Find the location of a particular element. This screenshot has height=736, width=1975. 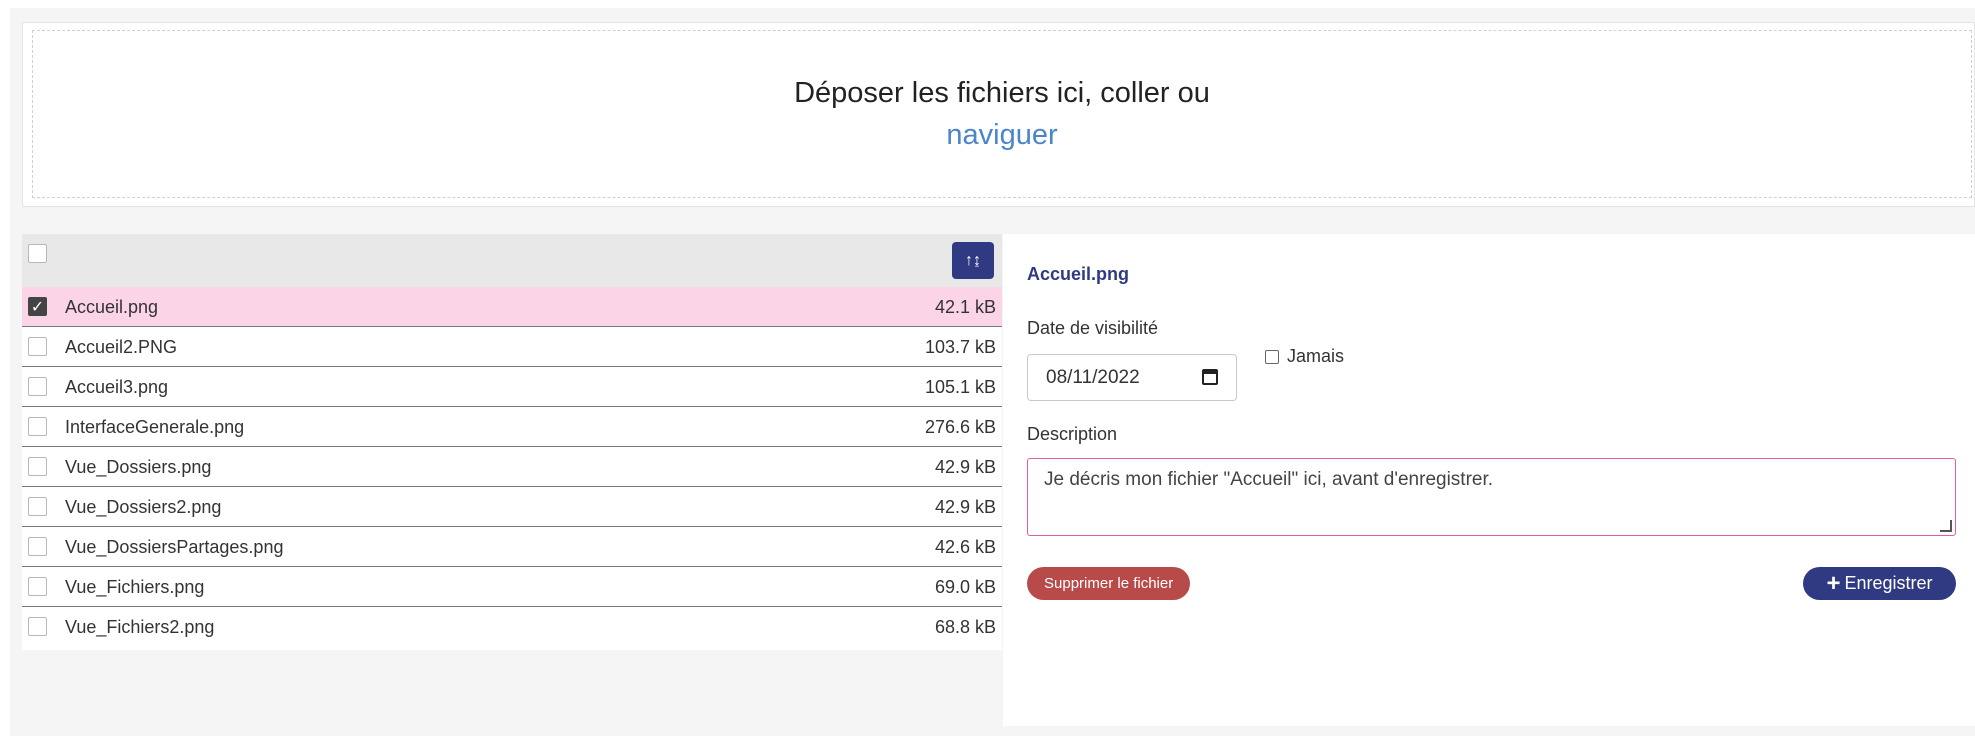

file-row: Vue_Fichiers.png 69.0 kB is located at coordinates (512, 587).